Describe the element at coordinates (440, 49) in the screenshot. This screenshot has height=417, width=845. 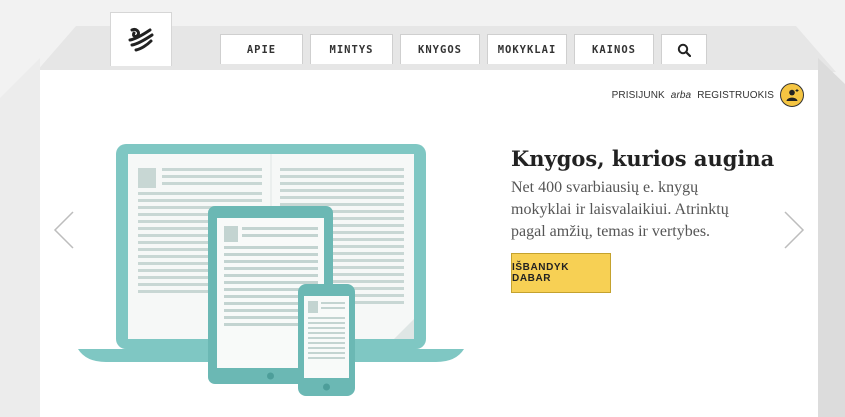
I see `nav-knygos: KNYGOS` at that location.